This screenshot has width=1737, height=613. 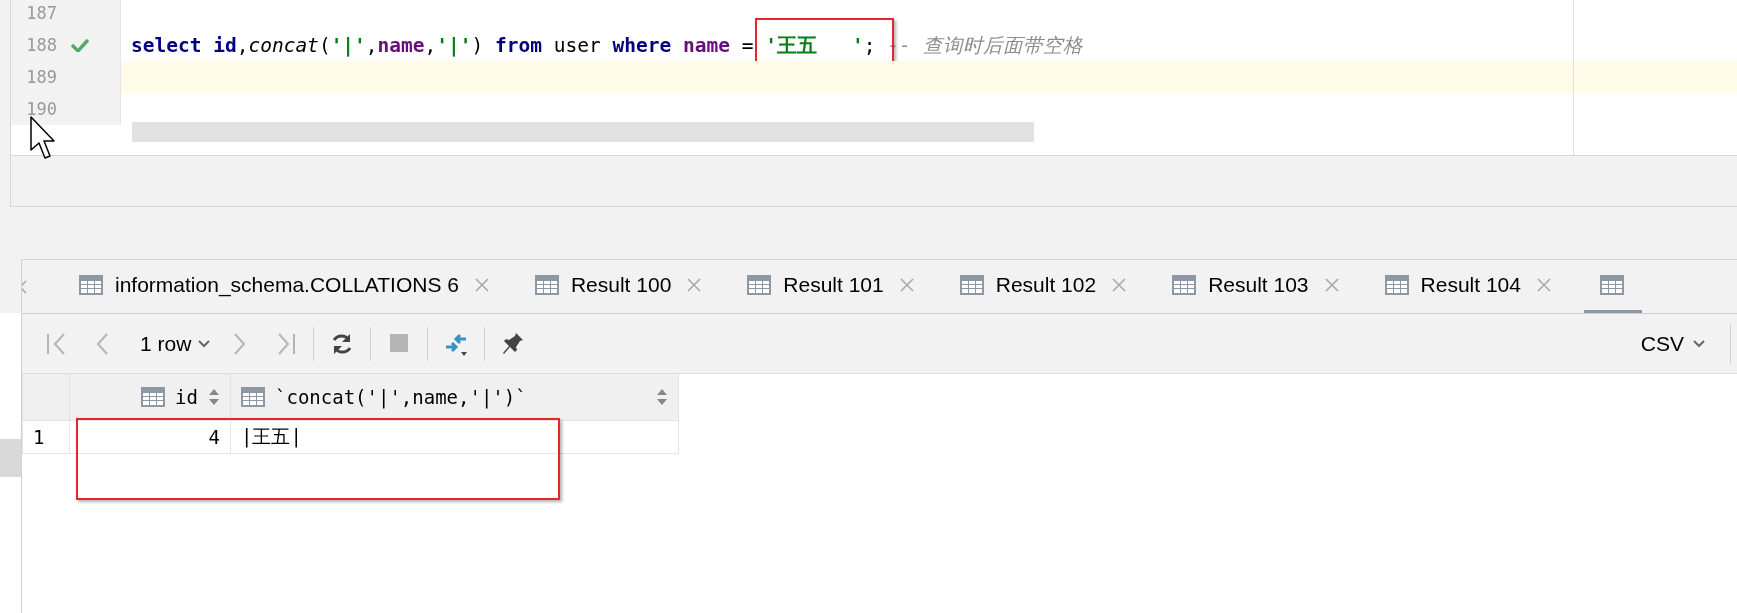 What do you see at coordinates (283, 45) in the screenshot?
I see `code-token: concat` at bounding box center [283, 45].